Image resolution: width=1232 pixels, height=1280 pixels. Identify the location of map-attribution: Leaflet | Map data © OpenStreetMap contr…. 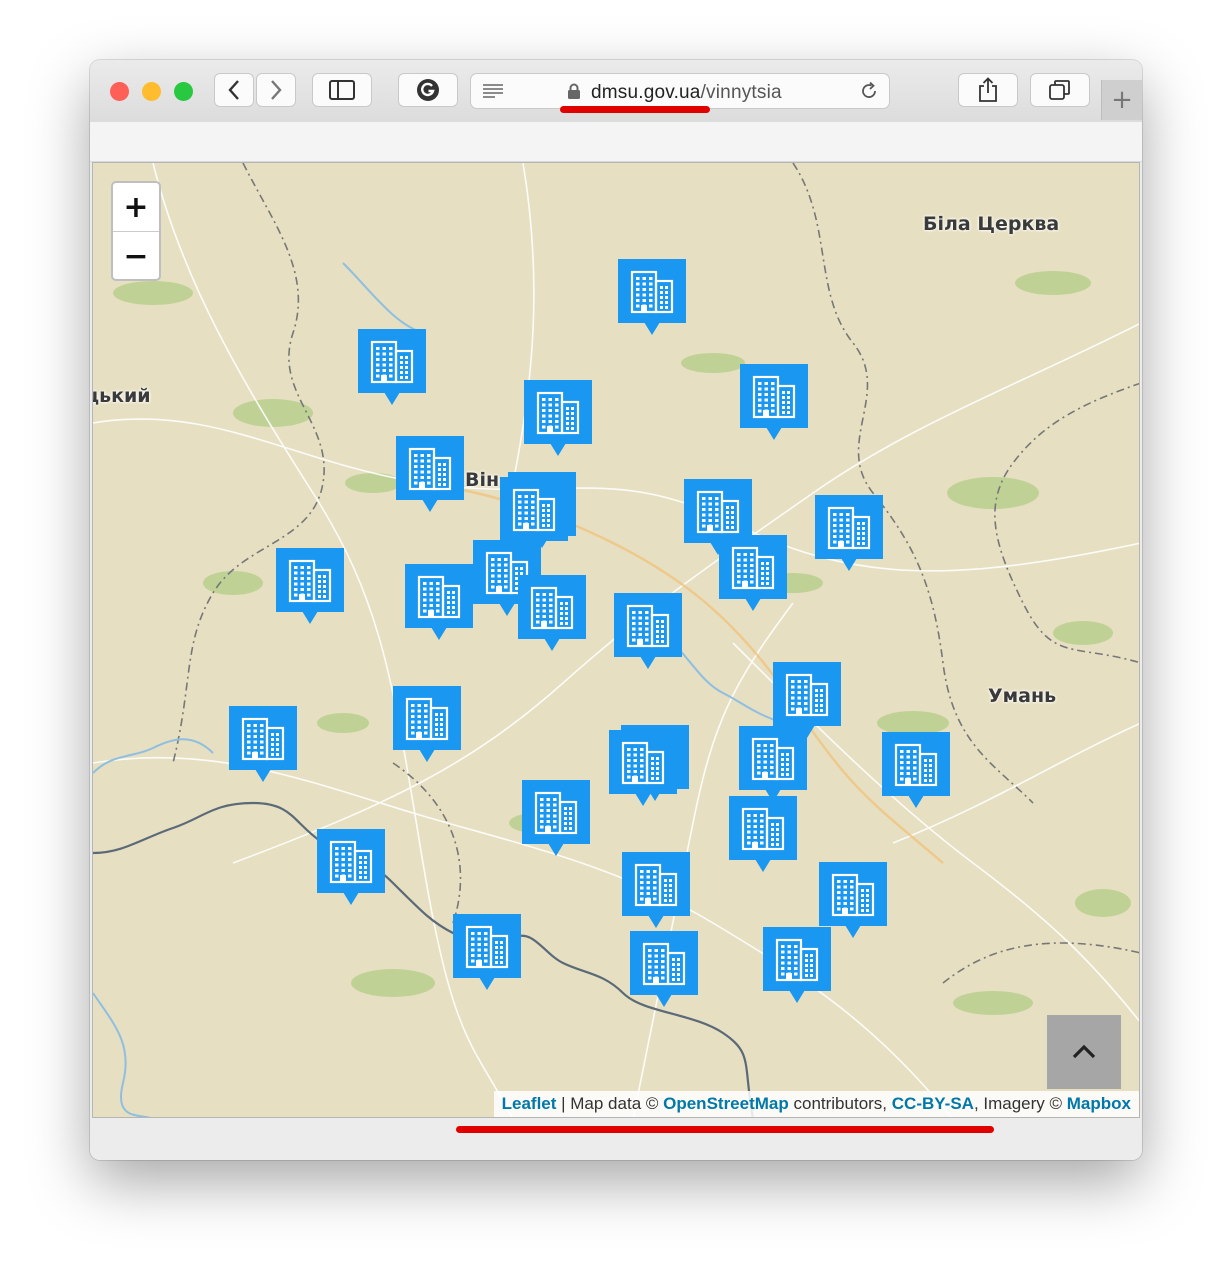
(816, 1104).